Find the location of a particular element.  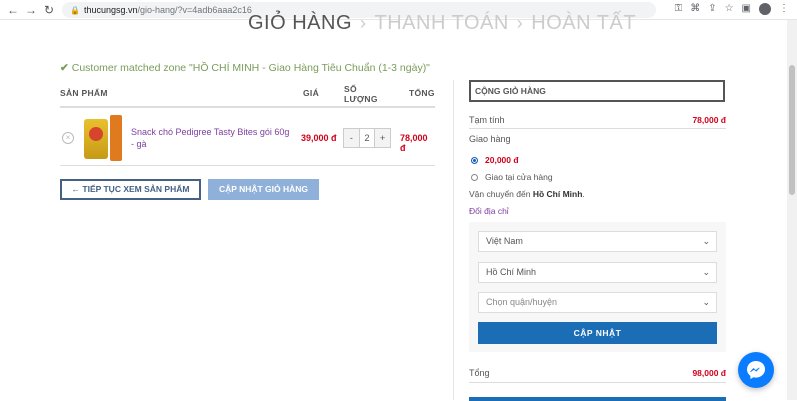

page-scrollbar is located at coordinates (792, 210).